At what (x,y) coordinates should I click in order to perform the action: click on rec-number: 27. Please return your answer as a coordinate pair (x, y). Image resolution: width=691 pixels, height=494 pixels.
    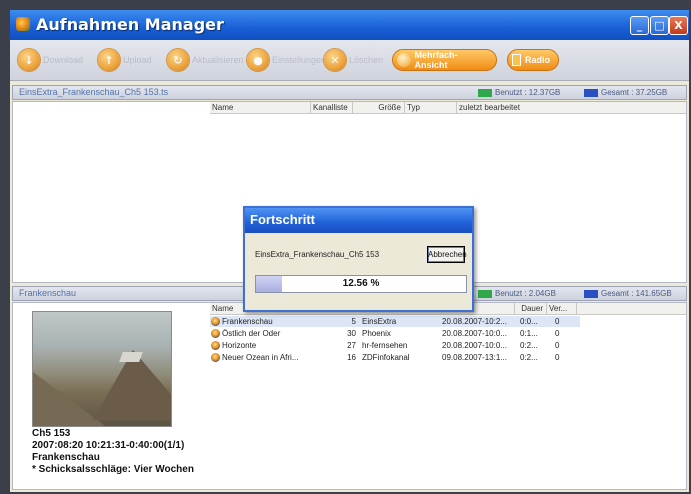
    Looking at the image, I should click on (351, 345).